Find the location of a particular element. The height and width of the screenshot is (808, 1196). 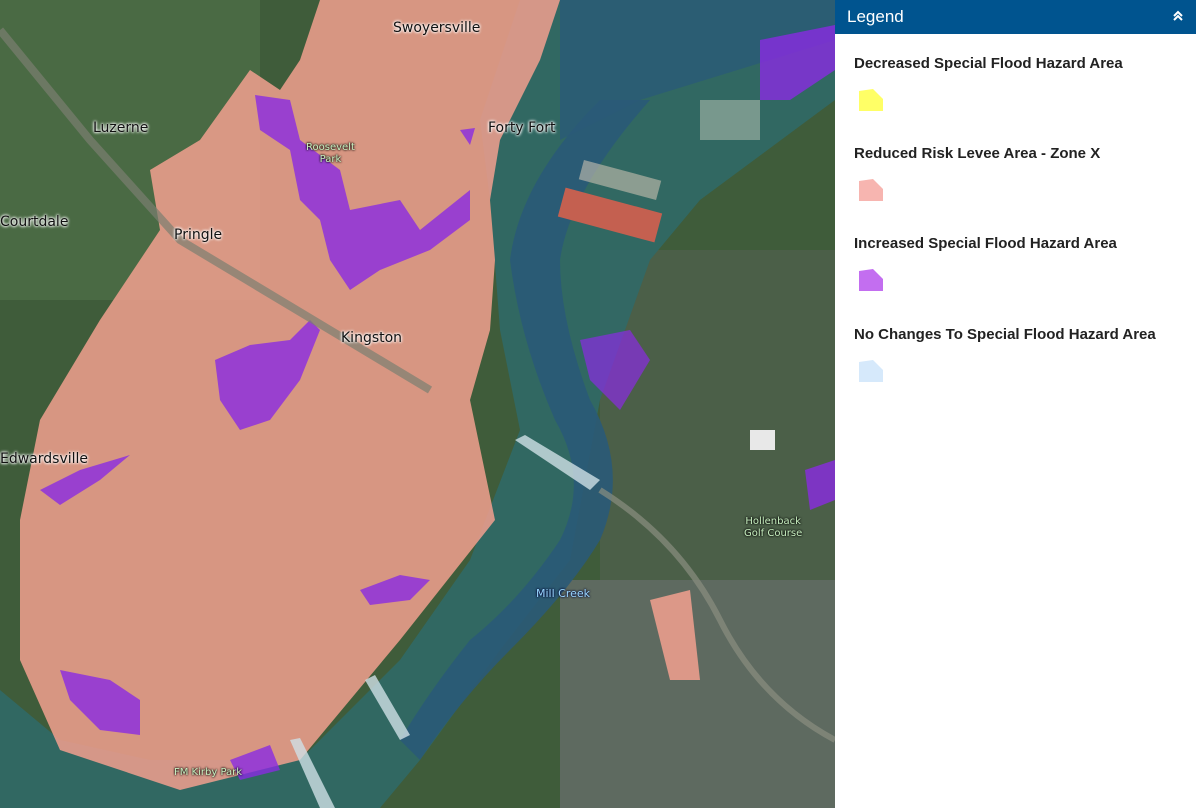

legend-item-label: No Changes To Special Flood Hazard Area is located at coordinates (1005, 334).